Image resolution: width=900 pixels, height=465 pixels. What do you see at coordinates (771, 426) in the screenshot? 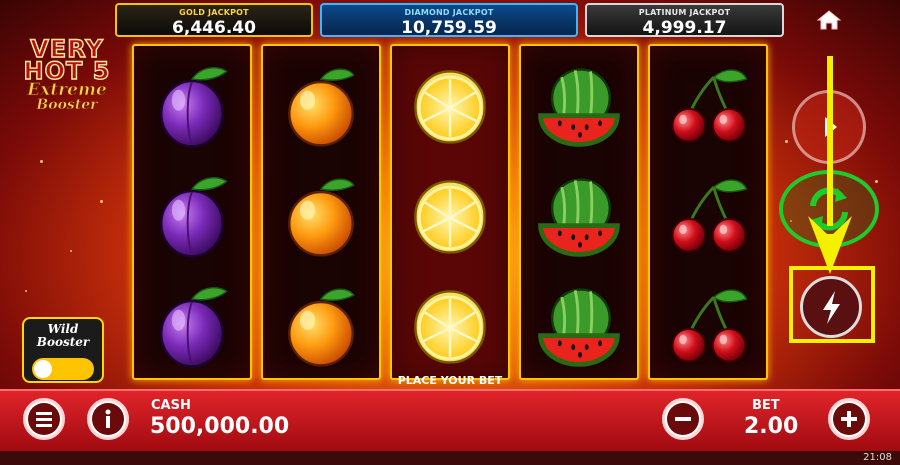
I see `bet-value: 2.00` at bounding box center [771, 426].